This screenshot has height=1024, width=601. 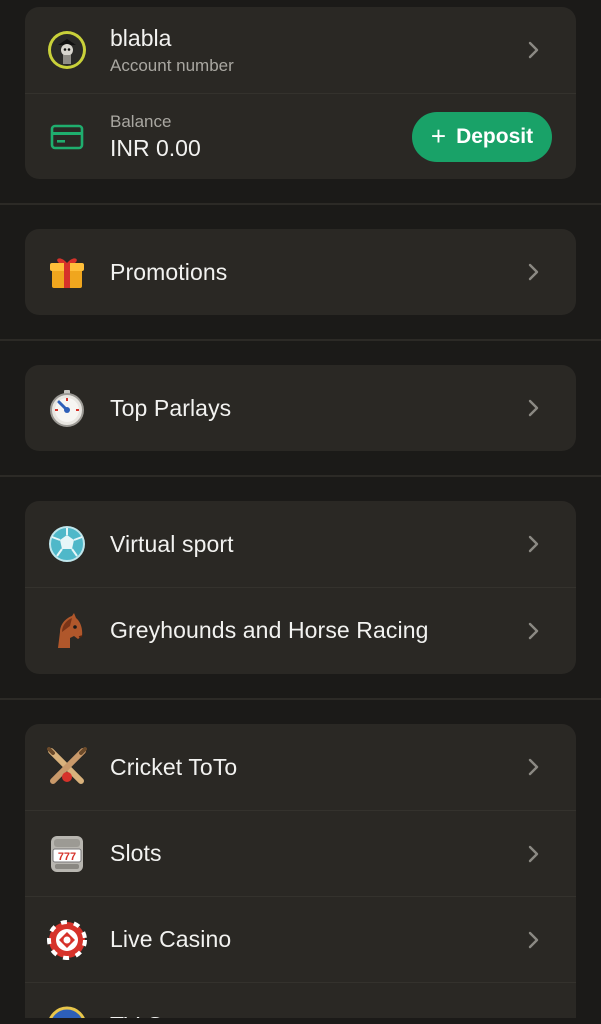 What do you see at coordinates (169, 271) in the screenshot?
I see `menu-item-label: Promotions` at bounding box center [169, 271].